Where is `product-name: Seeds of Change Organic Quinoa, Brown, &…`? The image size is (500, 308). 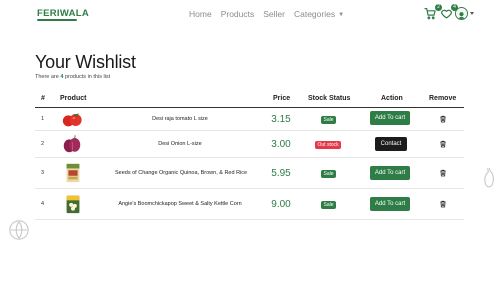 product-name: Seeds of Change Organic Quinoa, Brown, &… is located at coordinates (181, 173).